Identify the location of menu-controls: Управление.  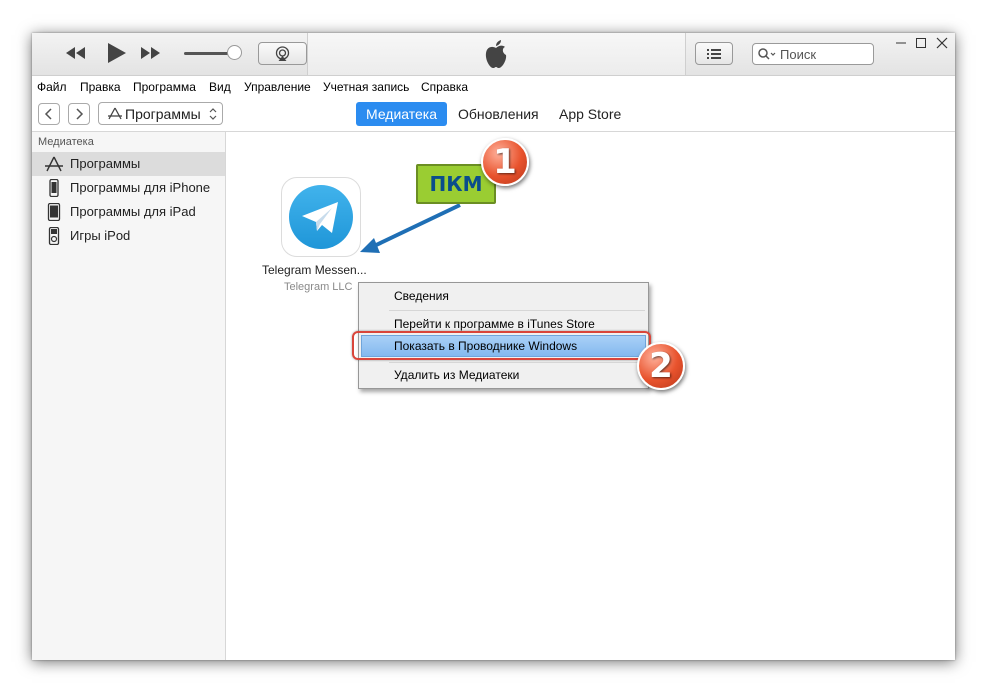
(277, 87).